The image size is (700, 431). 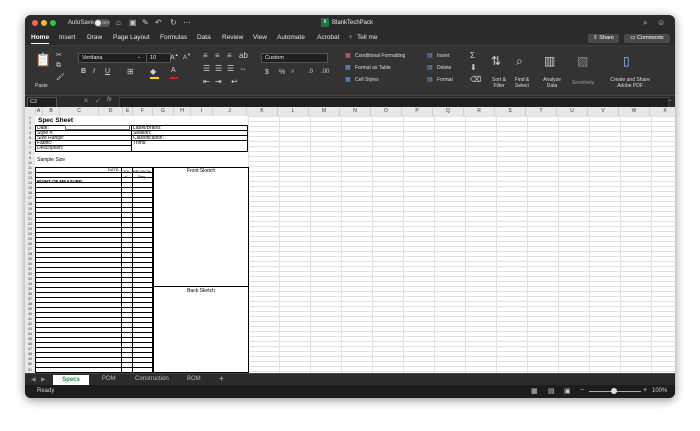 What do you see at coordinates (107, 71) in the screenshot?
I see `underline-button: U` at bounding box center [107, 71].